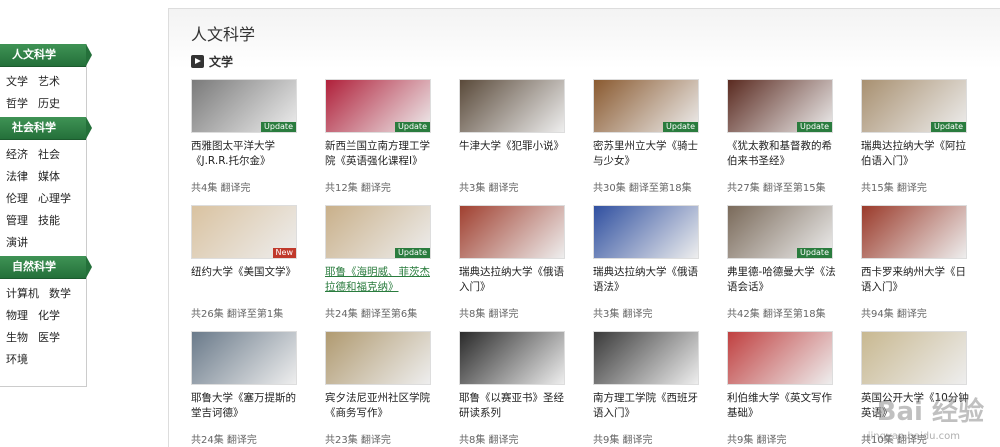 The image size is (1000, 447). What do you see at coordinates (224, 440) in the screenshot?
I see `course-meta: 共24集 翻译完` at bounding box center [224, 440].